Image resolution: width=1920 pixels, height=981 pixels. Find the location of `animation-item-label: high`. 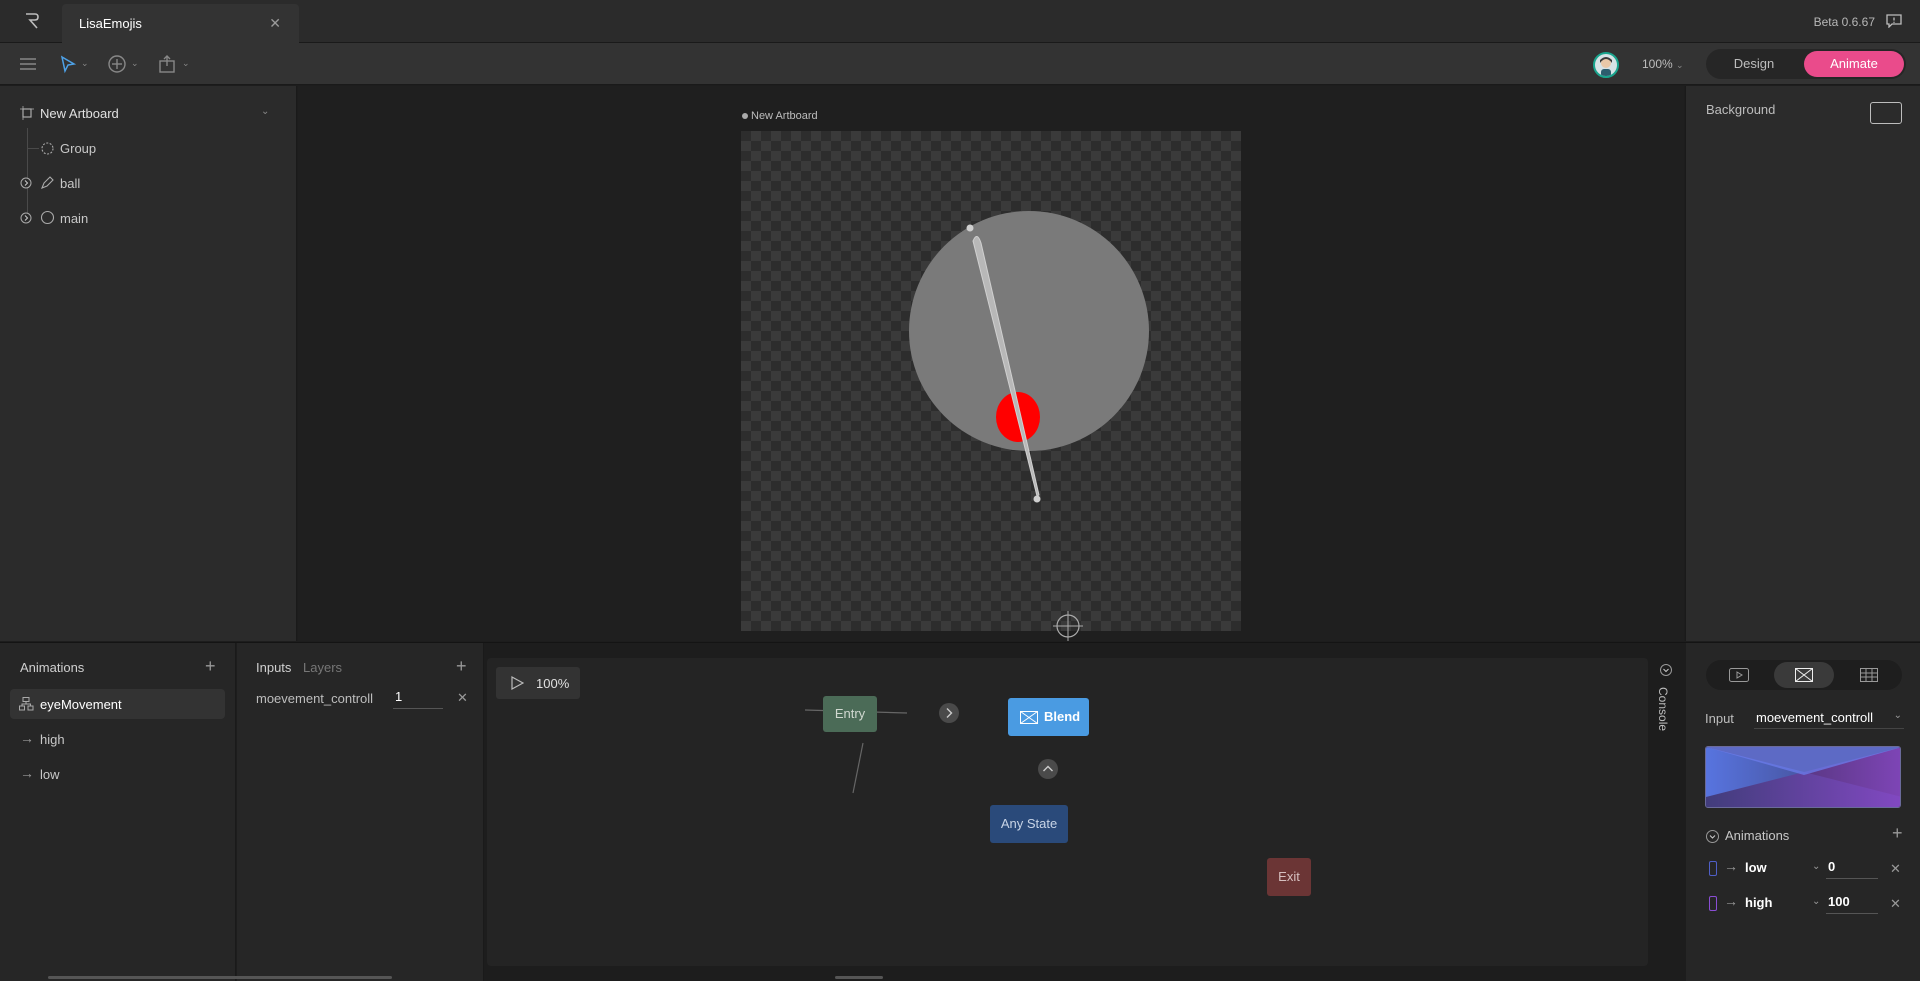

animation-item-label: high is located at coordinates (52, 739).